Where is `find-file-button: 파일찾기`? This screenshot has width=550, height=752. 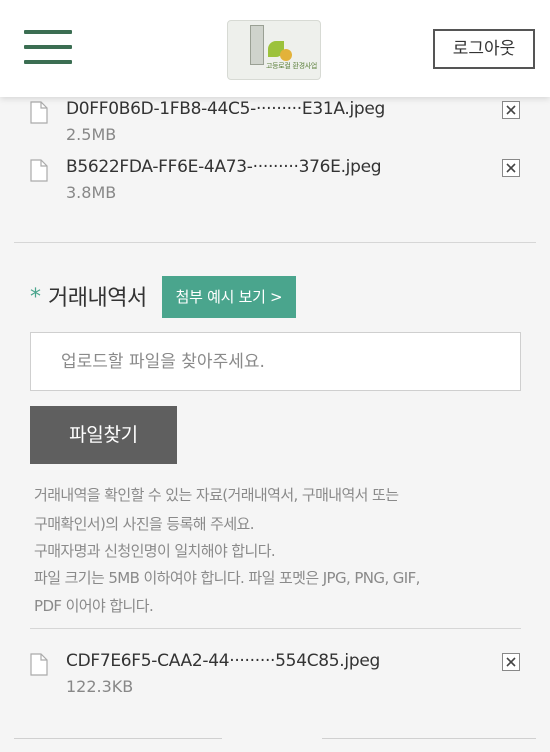
find-file-button: 파일찾기 is located at coordinates (103, 435).